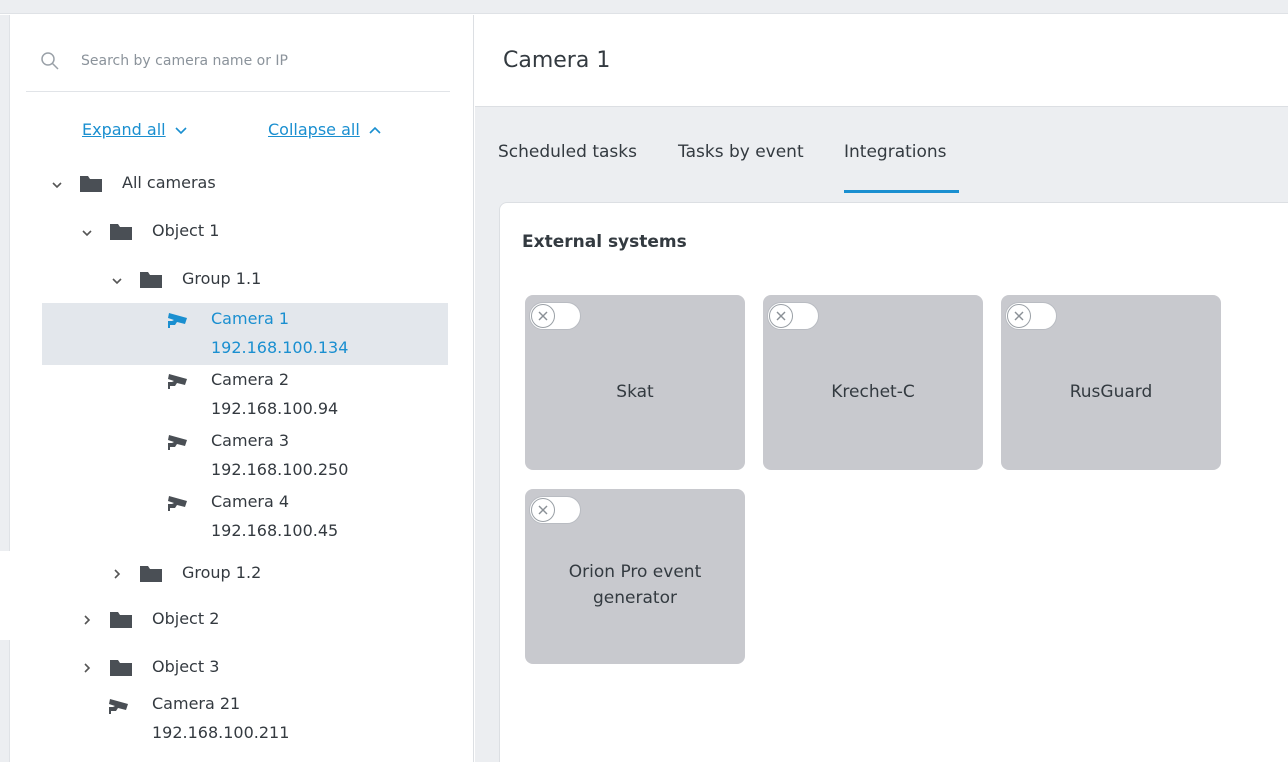 This screenshot has height=762, width=1288. Describe the element at coordinates (250, 318) in the screenshot. I see `camera-name: Camera 1` at that location.